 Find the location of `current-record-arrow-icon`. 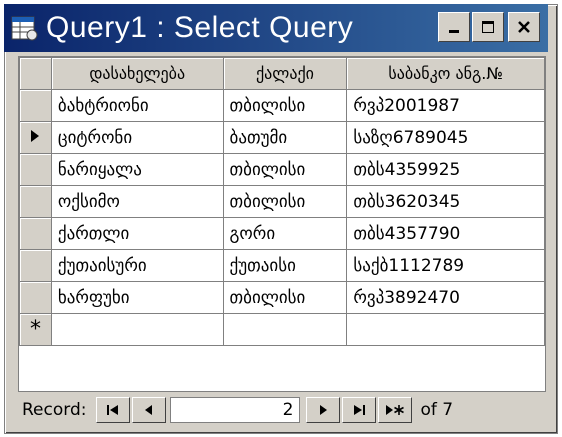

current-record-arrow-icon is located at coordinates (35, 137).